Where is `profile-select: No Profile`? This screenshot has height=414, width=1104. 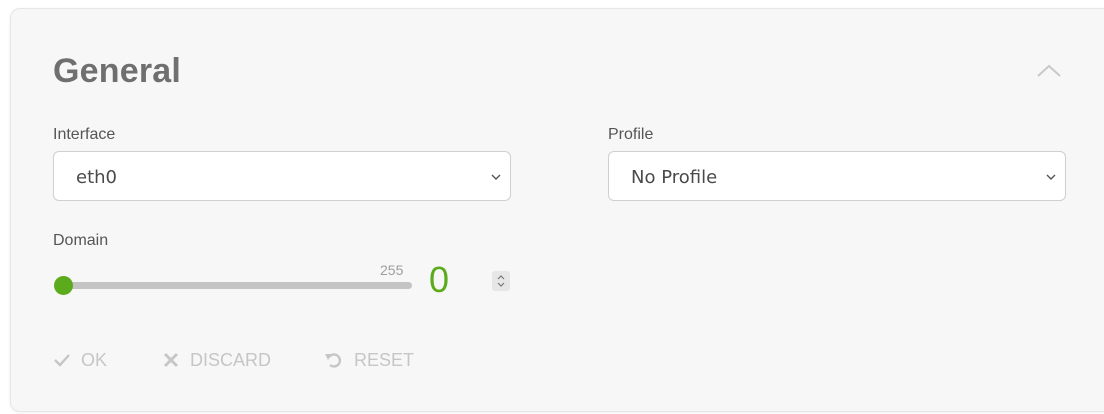
profile-select: No Profile is located at coordinates (837, 176).